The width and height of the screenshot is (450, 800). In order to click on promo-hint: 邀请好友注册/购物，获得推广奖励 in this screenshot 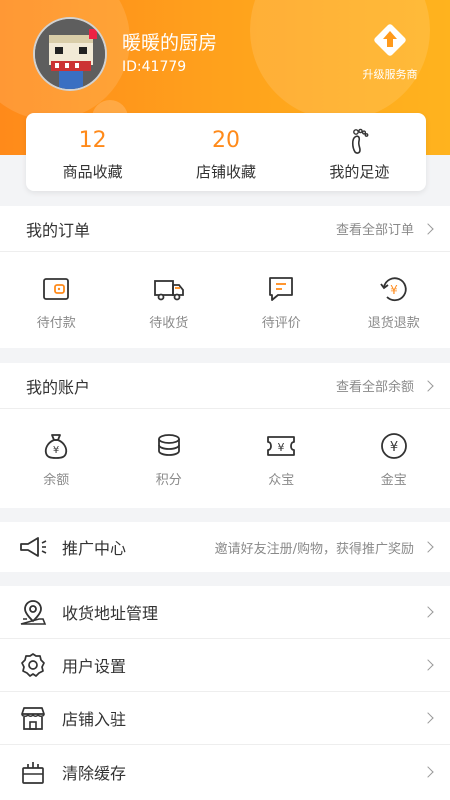, I will do `click(314, 549)`.